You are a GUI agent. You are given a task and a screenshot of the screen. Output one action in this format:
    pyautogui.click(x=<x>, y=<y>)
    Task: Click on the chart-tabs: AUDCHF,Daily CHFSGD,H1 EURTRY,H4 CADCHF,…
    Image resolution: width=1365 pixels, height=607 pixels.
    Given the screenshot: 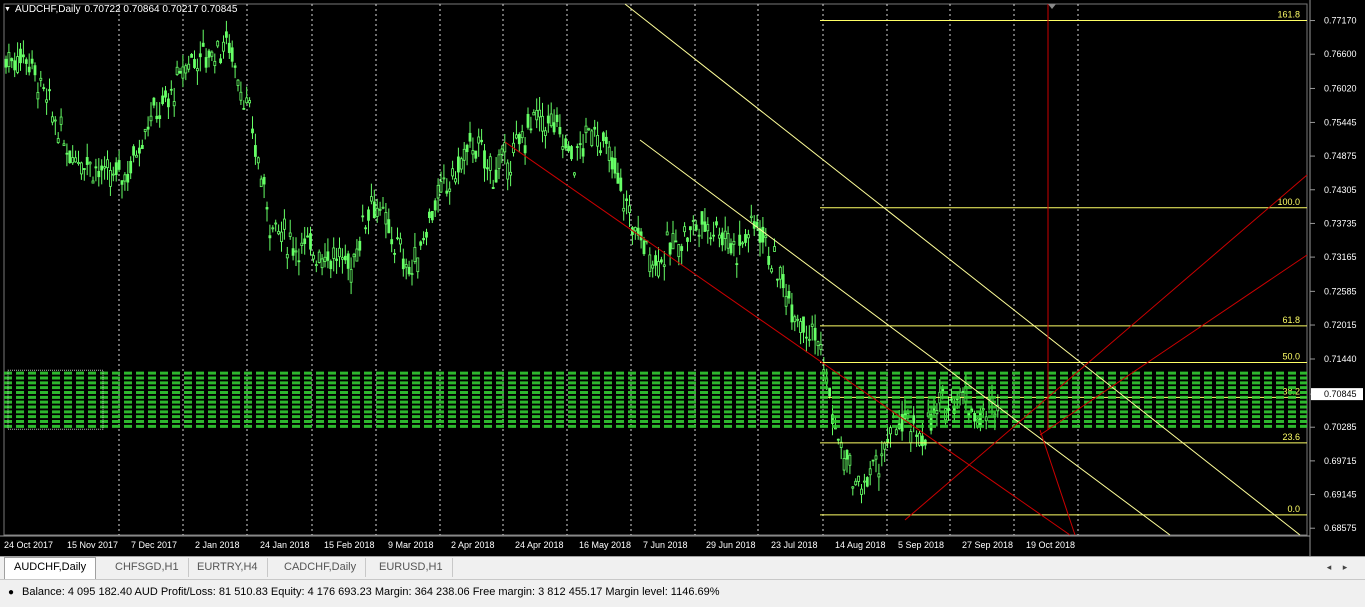 What is the action you would take?
    pyautogui.click(x=682, y=567)
    